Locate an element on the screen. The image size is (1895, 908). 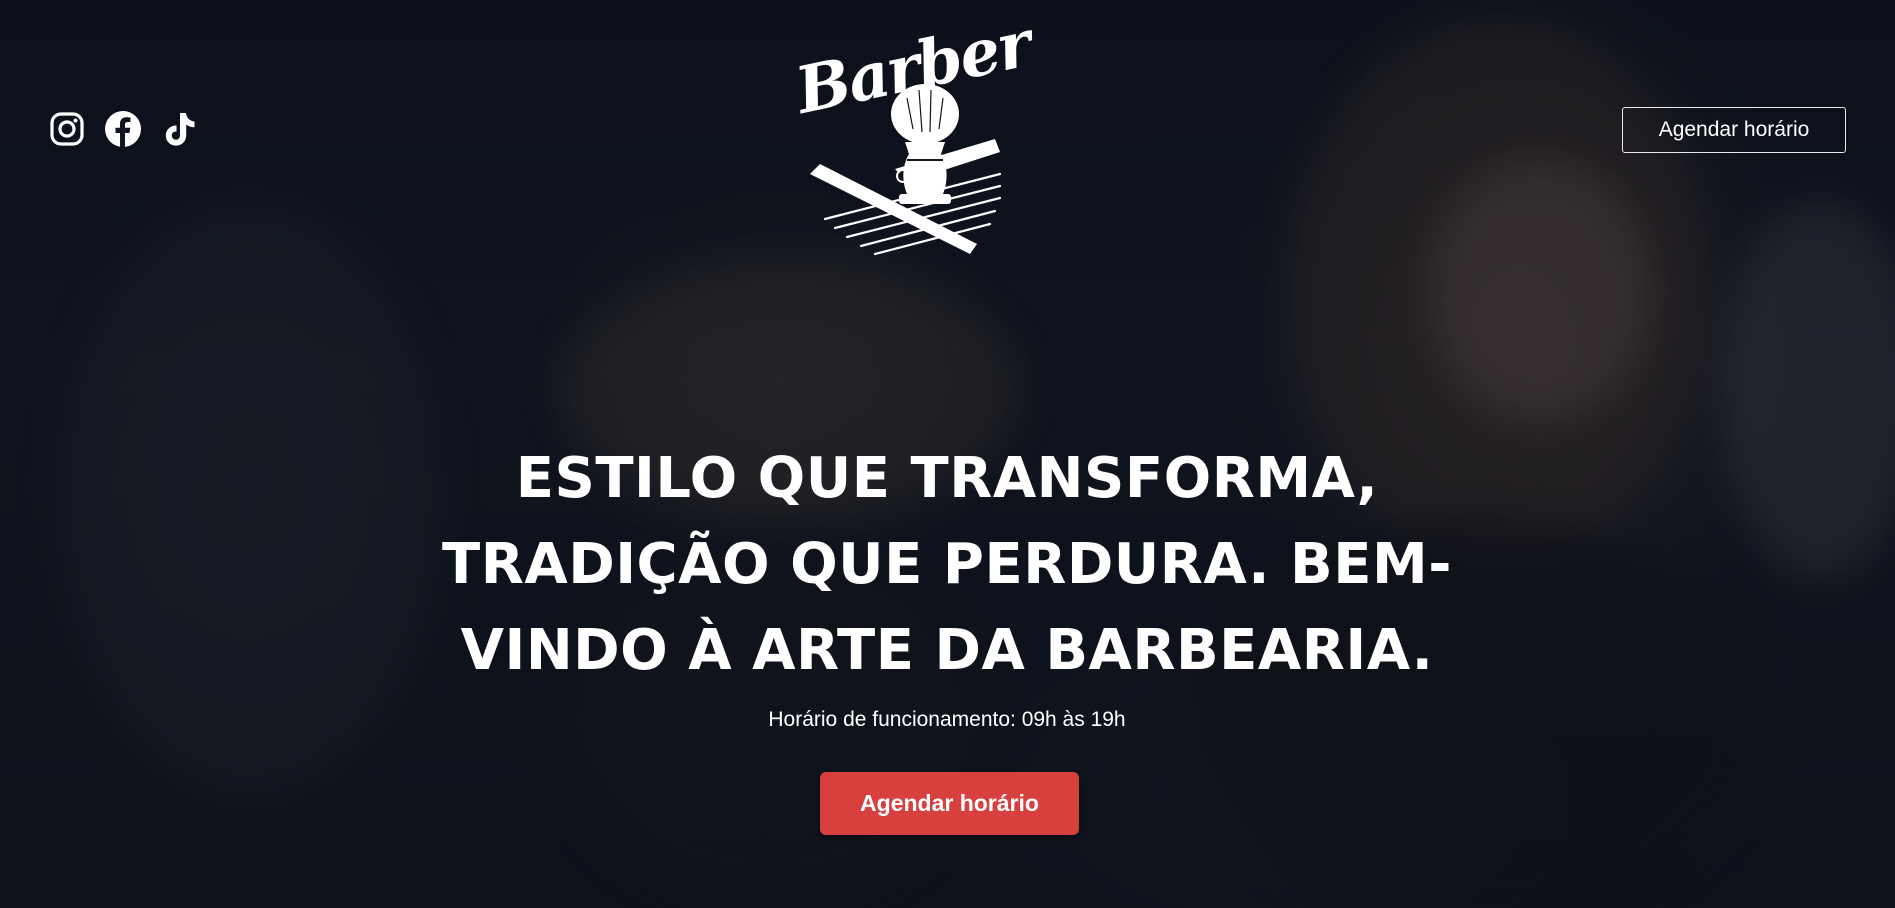
opening-hours: Horário de funcionamento: 09h às 19h is located at coordinates (947, 719).